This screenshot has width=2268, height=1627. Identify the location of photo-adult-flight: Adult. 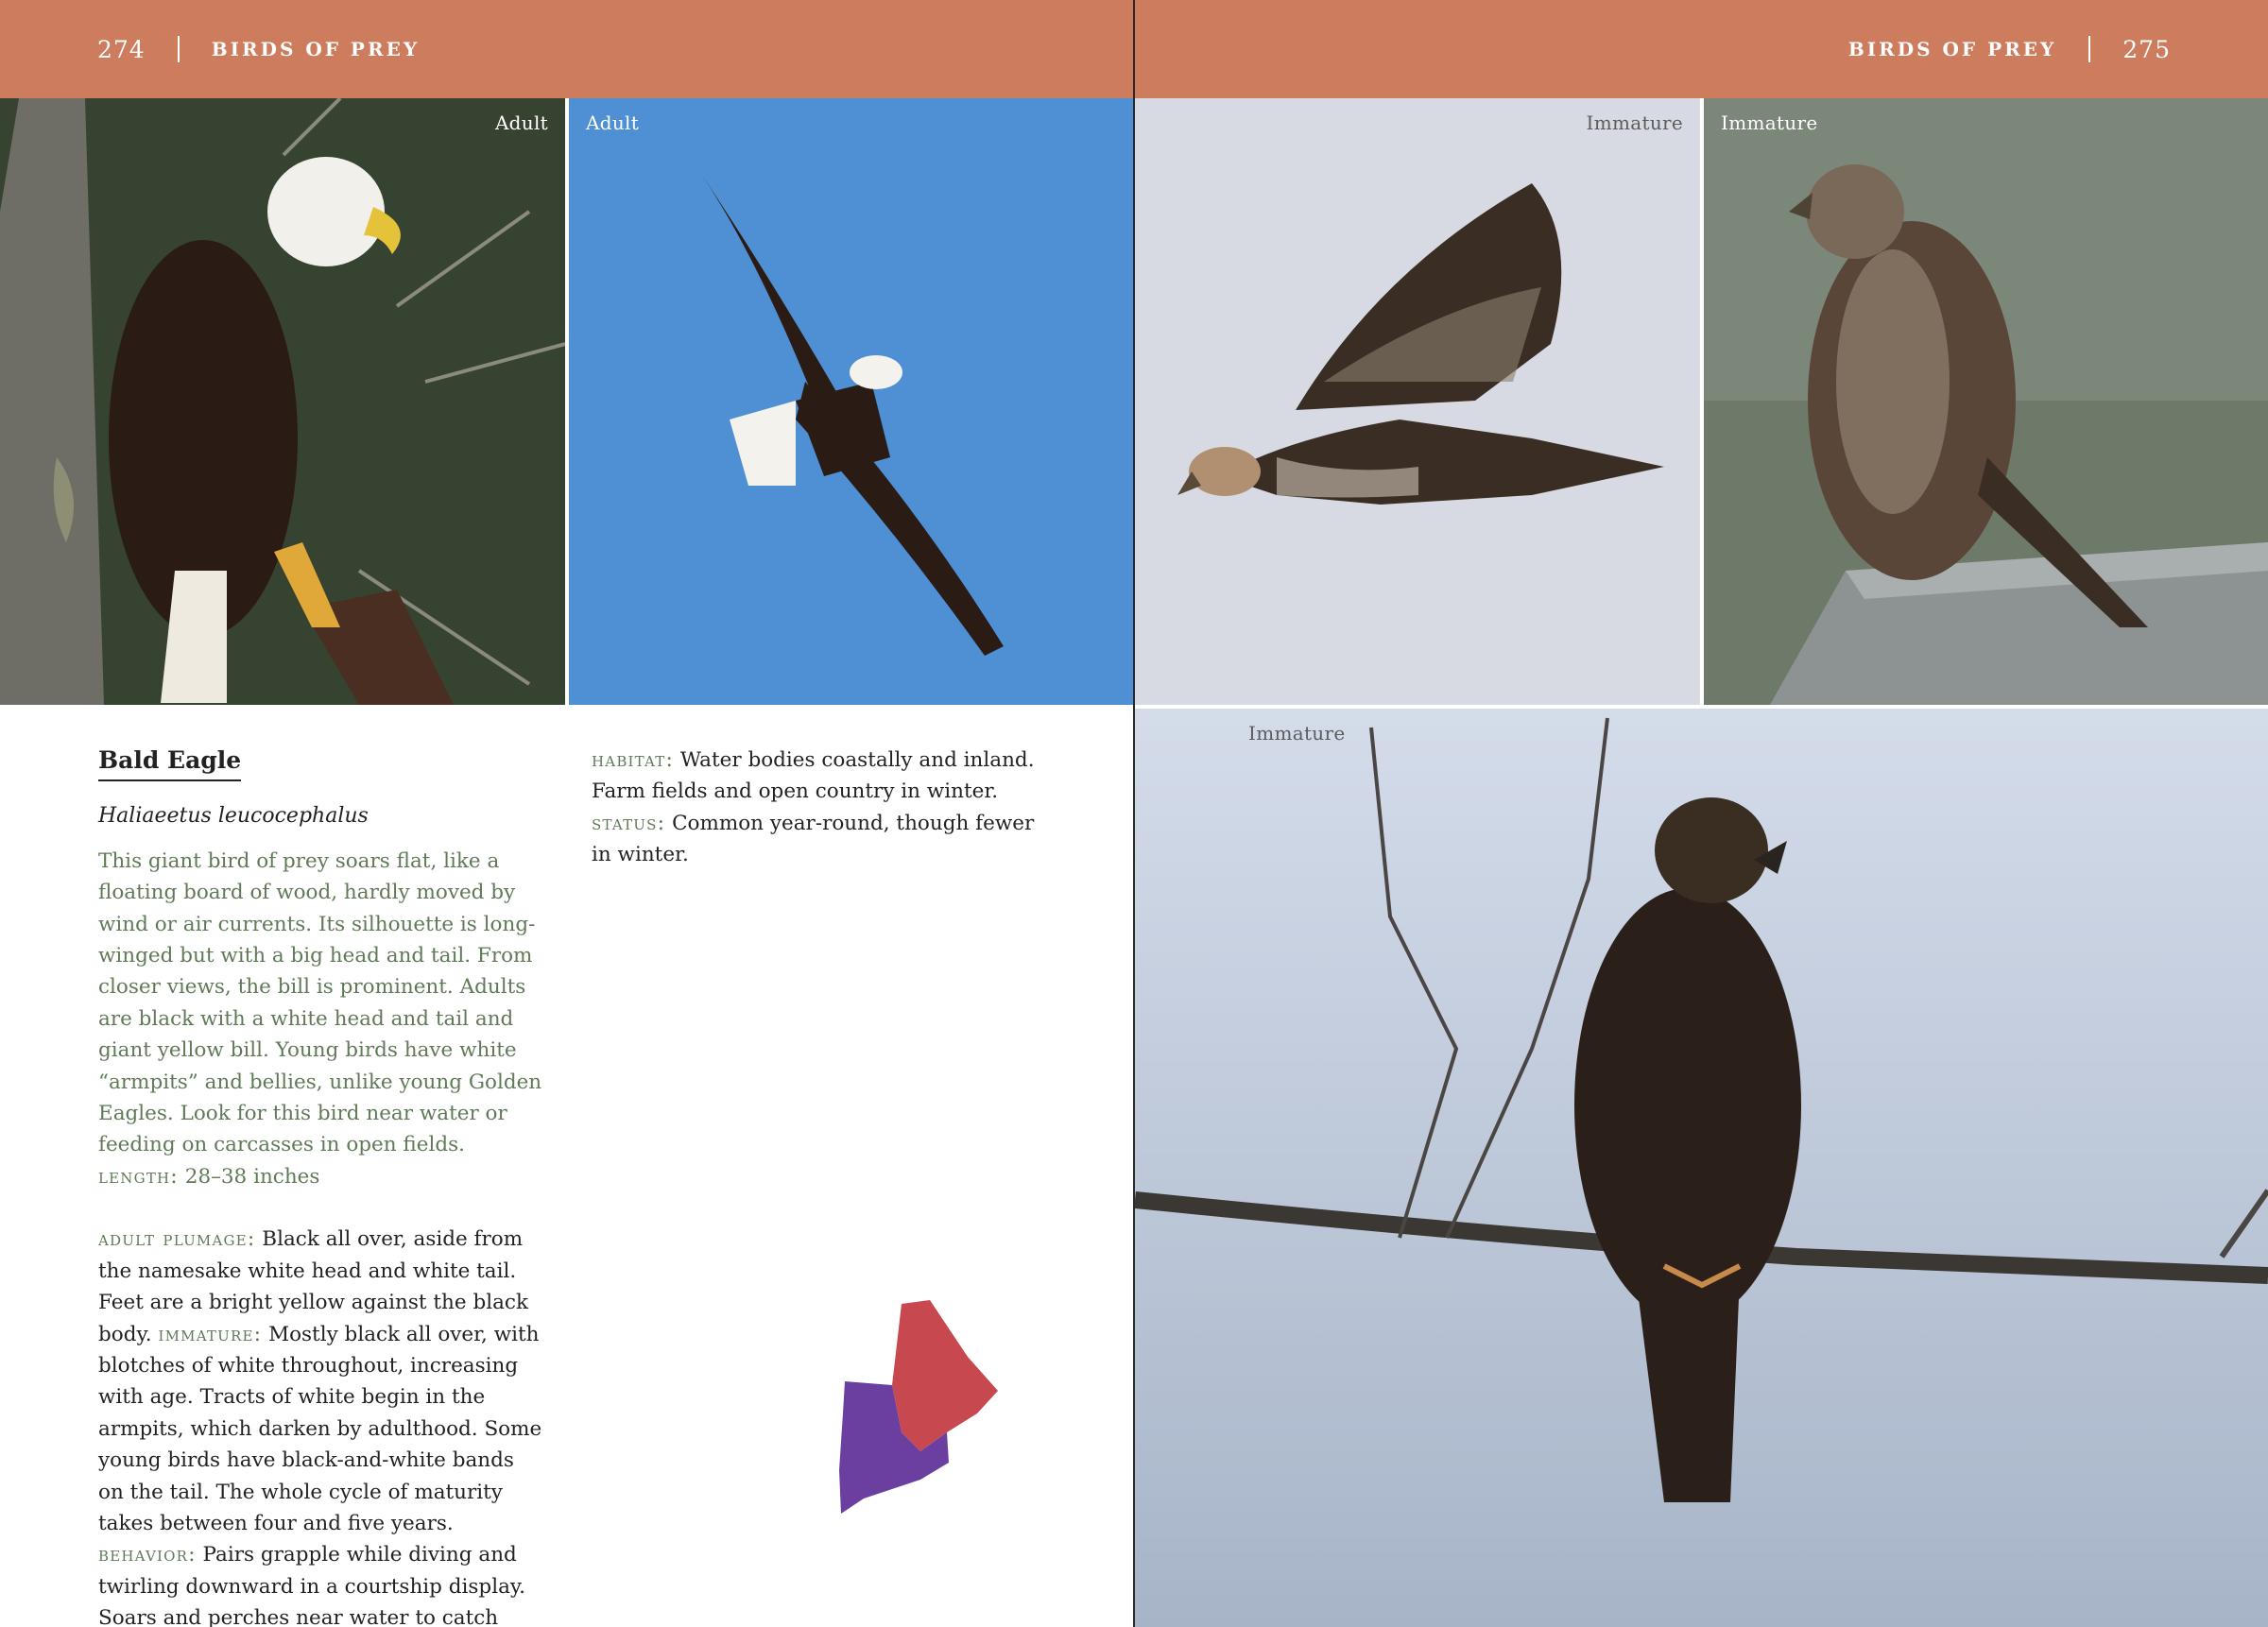
(851, 401).